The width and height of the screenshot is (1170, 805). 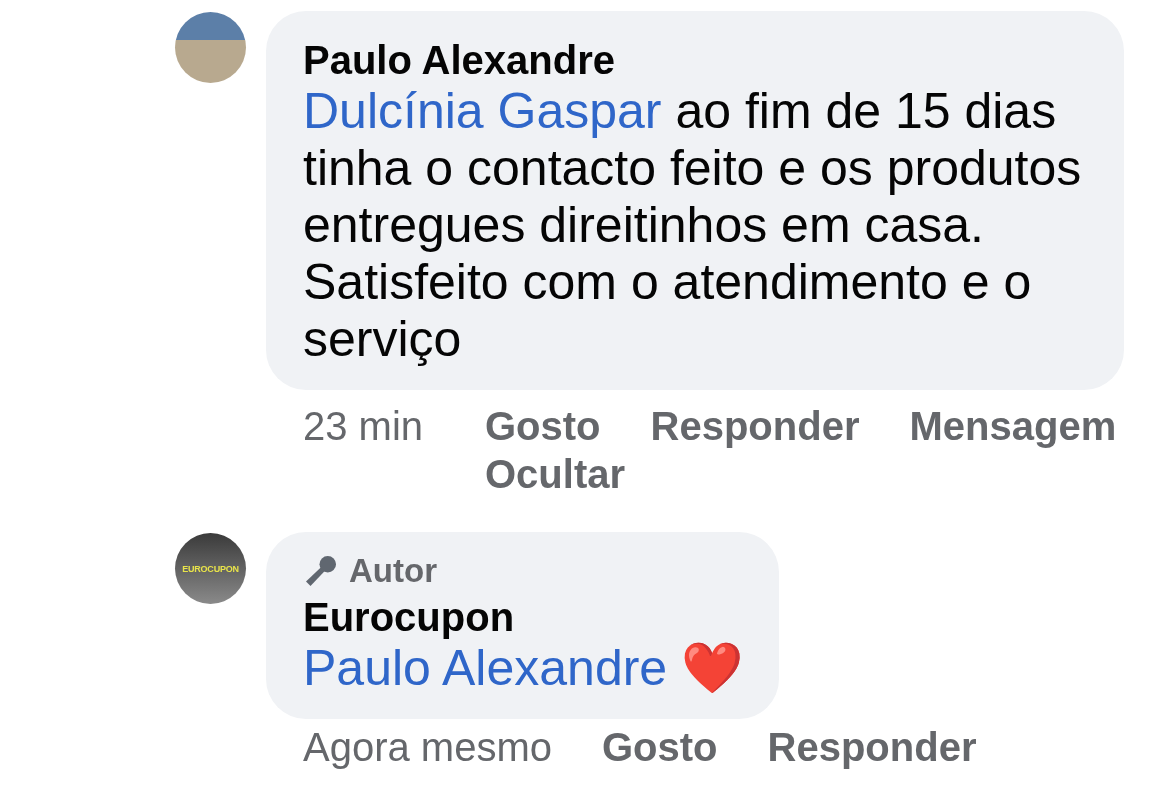 What do you see at coordinates (364, 426) in the screenshot?
I see `timestamp: 23 min` at bounding box center [364, 426].